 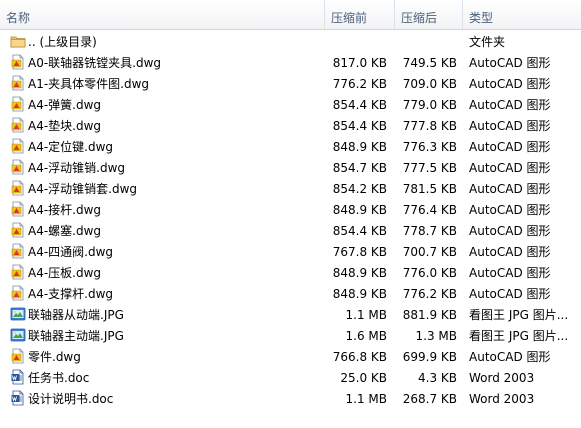 I want to click on file-name: A4-支撑杆.dwg, so click(x=71, y=294).